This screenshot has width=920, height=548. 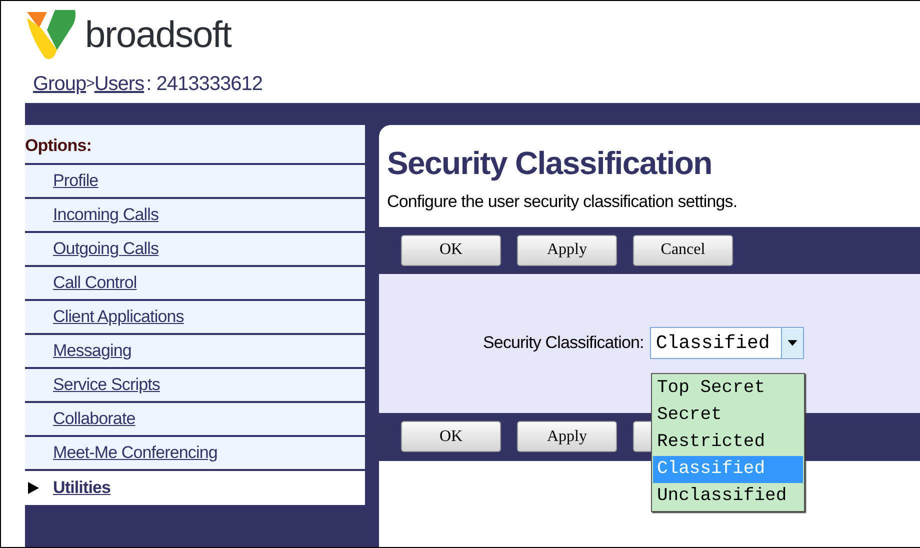 What do you see at coordinates (791, 343) in the screenshot?
I see `dropdown-arrow-icon` at bounding box center [791, 343].